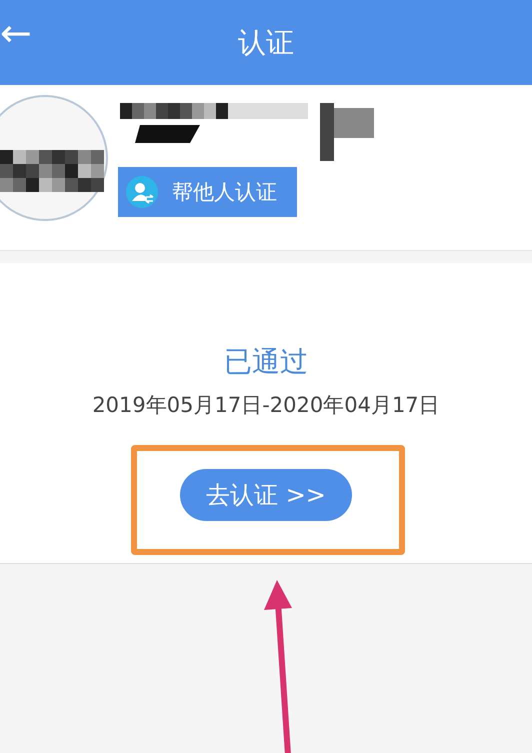 This screenshot has height=753, width=532. I want to click on back-icon: ←, so click(16, 33).